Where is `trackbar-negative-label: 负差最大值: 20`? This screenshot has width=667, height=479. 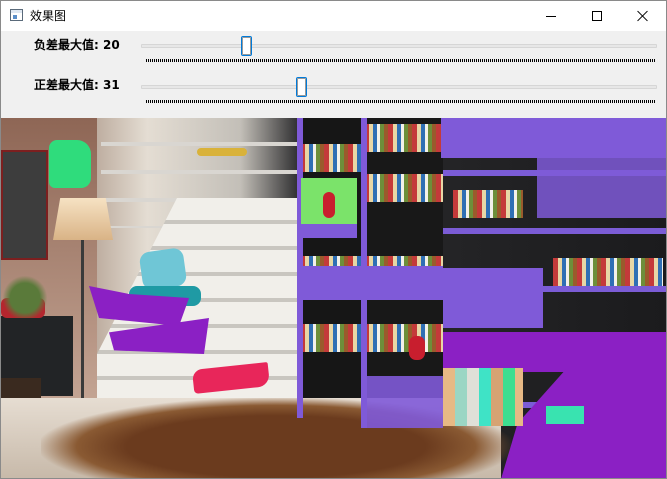
trackbar-negative-label: 负差最大值: 20 is located at coordinates (77, 45).